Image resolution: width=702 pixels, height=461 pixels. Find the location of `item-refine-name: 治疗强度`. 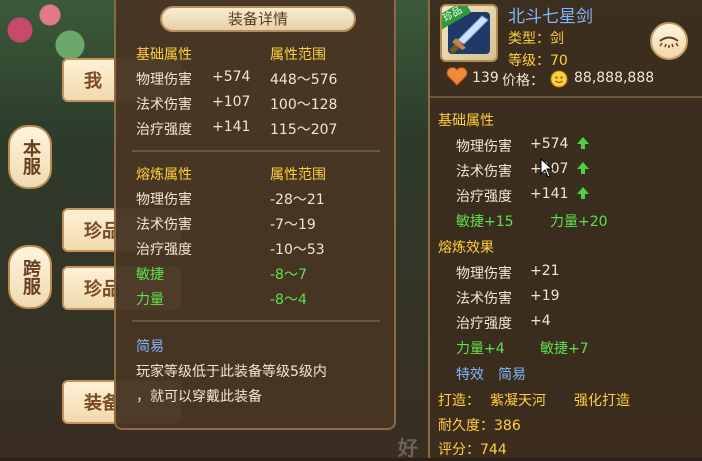

item-refine-name: 治疗强度 is located at coordinates (484, 324).